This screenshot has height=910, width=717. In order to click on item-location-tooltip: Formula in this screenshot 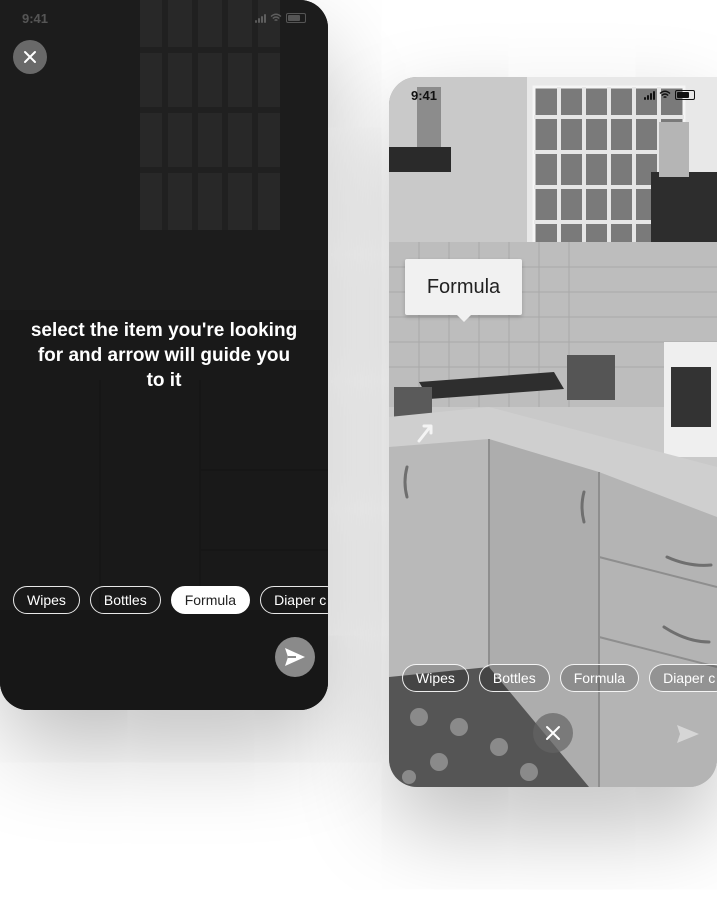, I will do `click(463, 290)`.